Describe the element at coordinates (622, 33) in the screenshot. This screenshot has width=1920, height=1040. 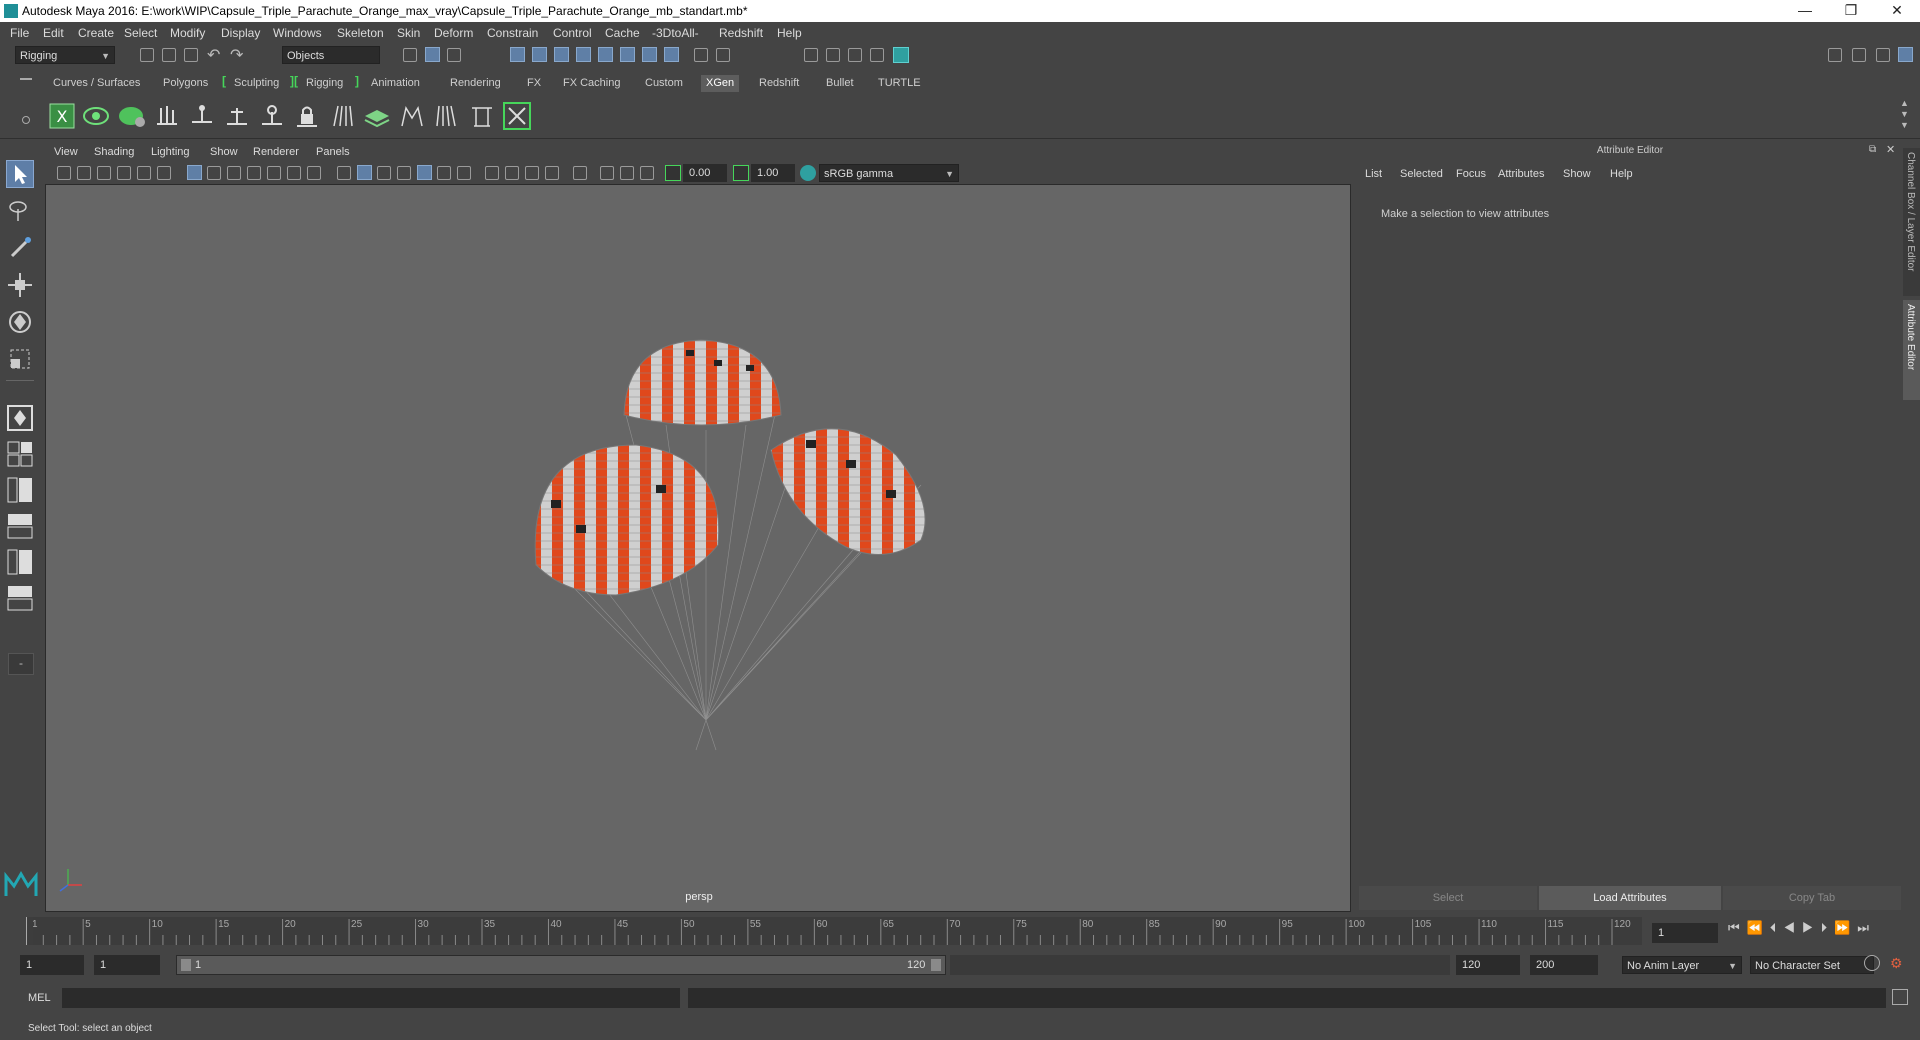
I see `menu-cache: Cache` at that location.